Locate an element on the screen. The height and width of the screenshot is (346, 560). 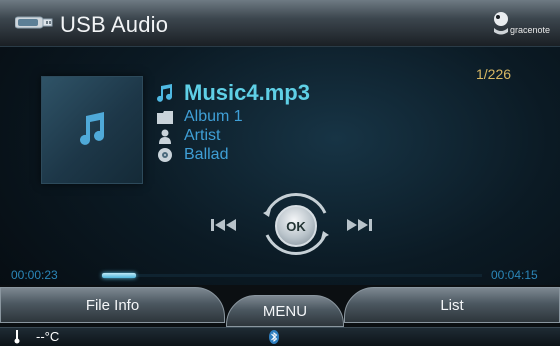
song-row: Music4.mp3 is located at coordinates (233, 93).